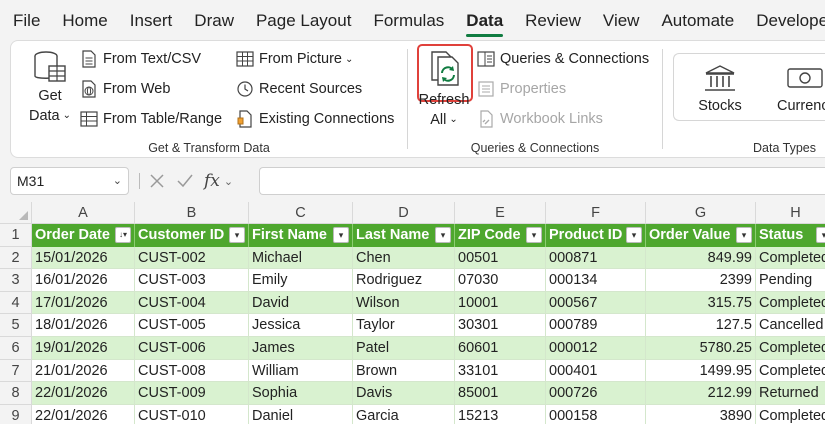  Describe the element at coordinates (301, 303) in the screenshot. I see `table-cell: David` at that location.